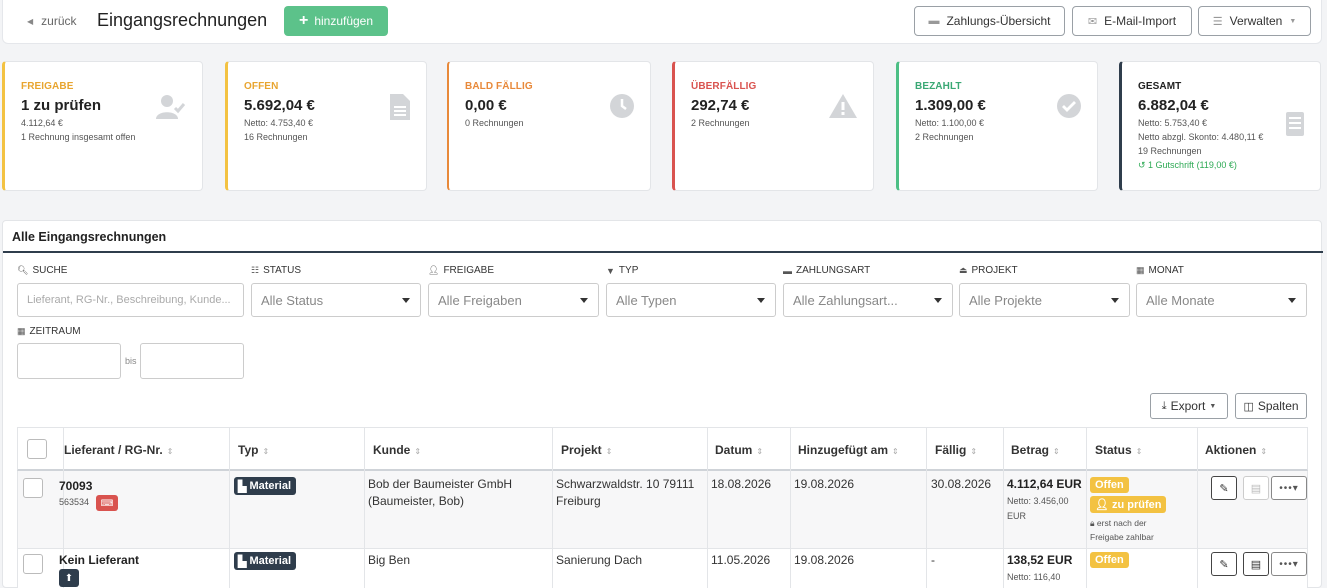 This screenshot has height=588, width=1327. What do you see at coordinates (1132, 21) in the screenshot?
I see `email-import-button: ✉ E-Mail-Import` at bounding box center [1132, 21].